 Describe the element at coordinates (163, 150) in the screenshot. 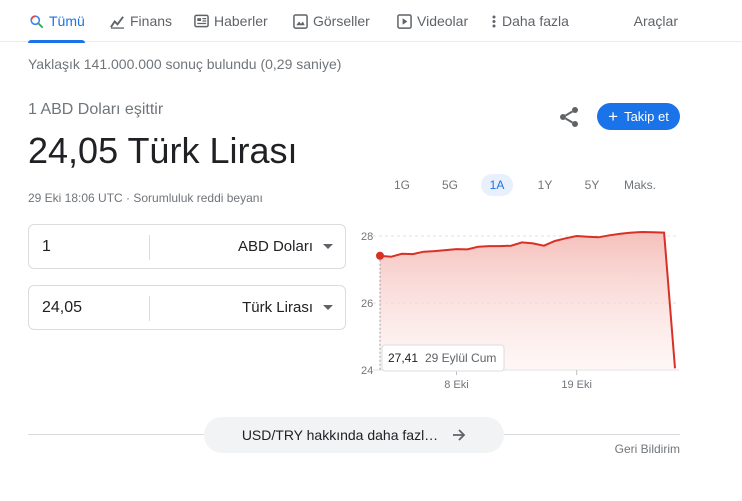

I see `conversion-result: 24,05 Türk Lirası` at that location.